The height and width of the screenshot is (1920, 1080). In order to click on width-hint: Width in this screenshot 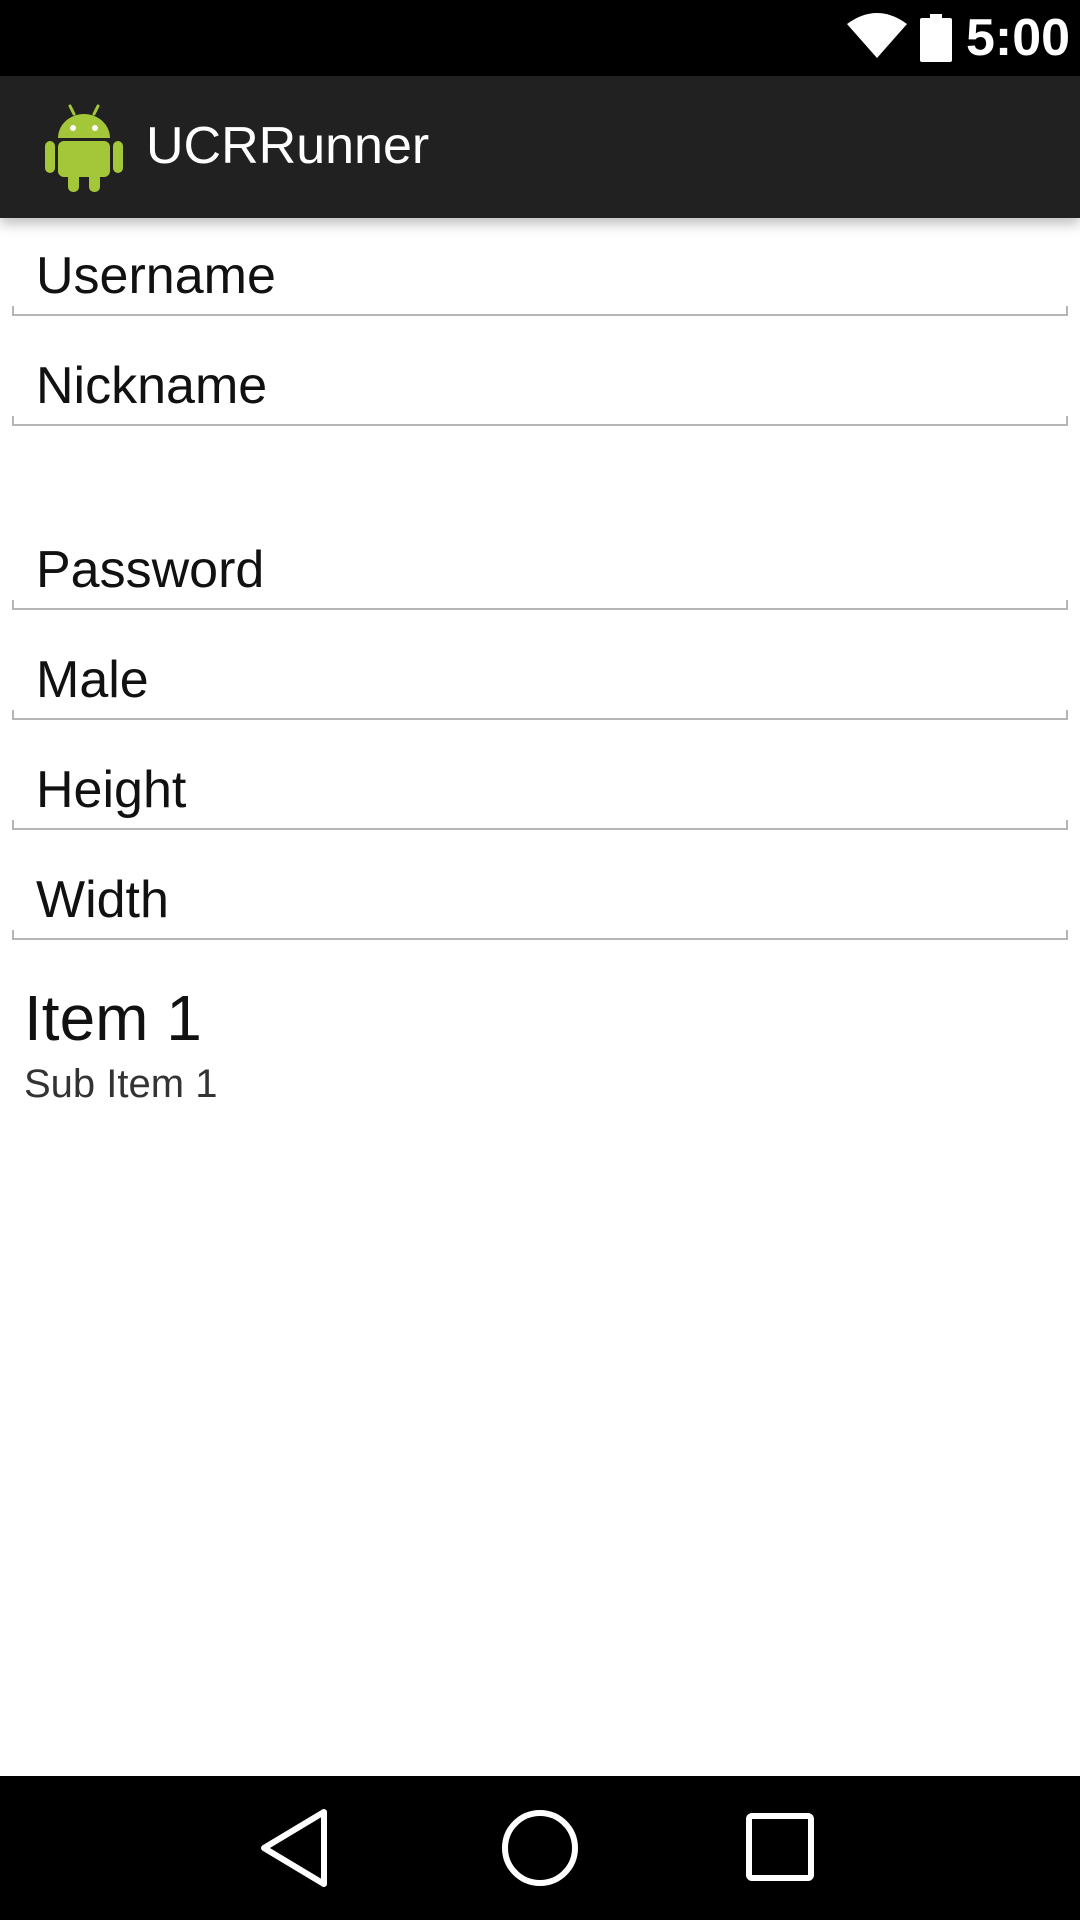, I will do `click(102, 900)`.